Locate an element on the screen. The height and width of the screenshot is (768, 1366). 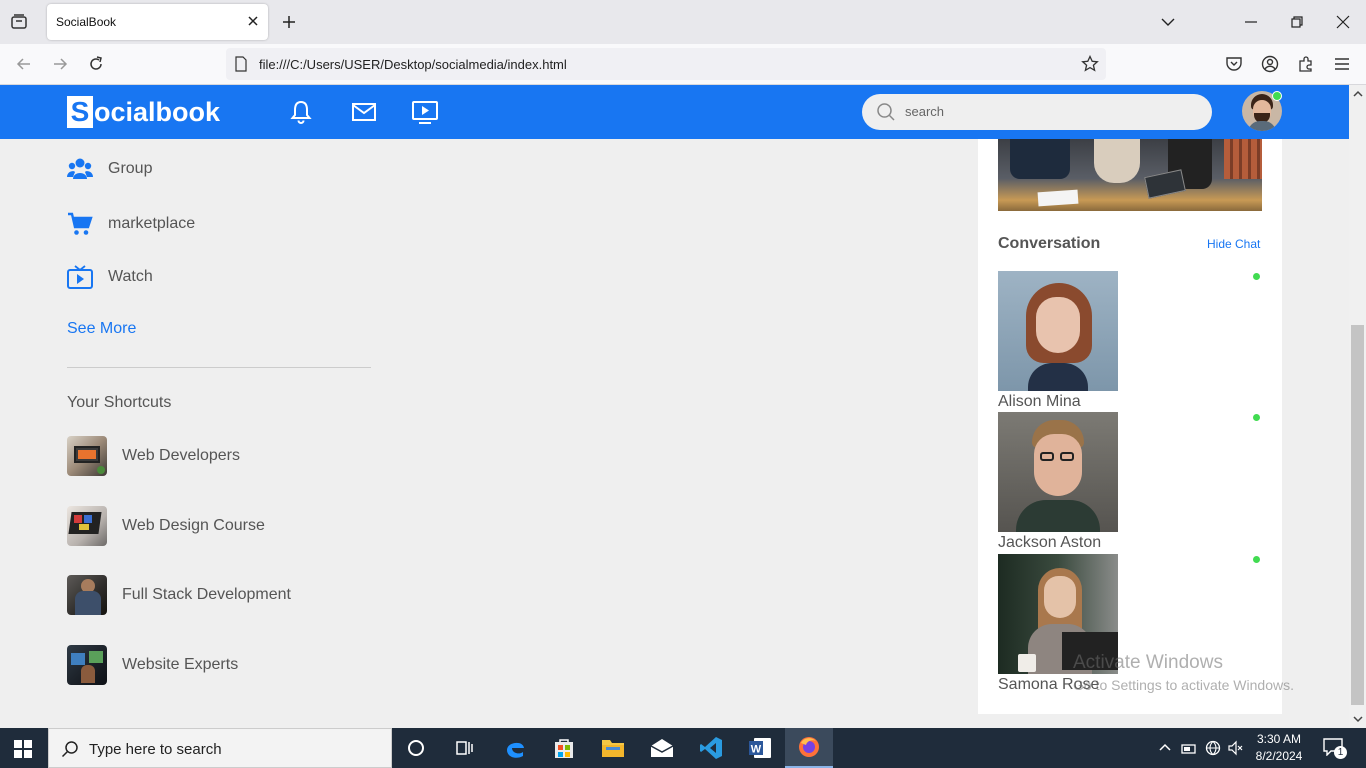
close-window-icon is located at coordinates (1343, 22).